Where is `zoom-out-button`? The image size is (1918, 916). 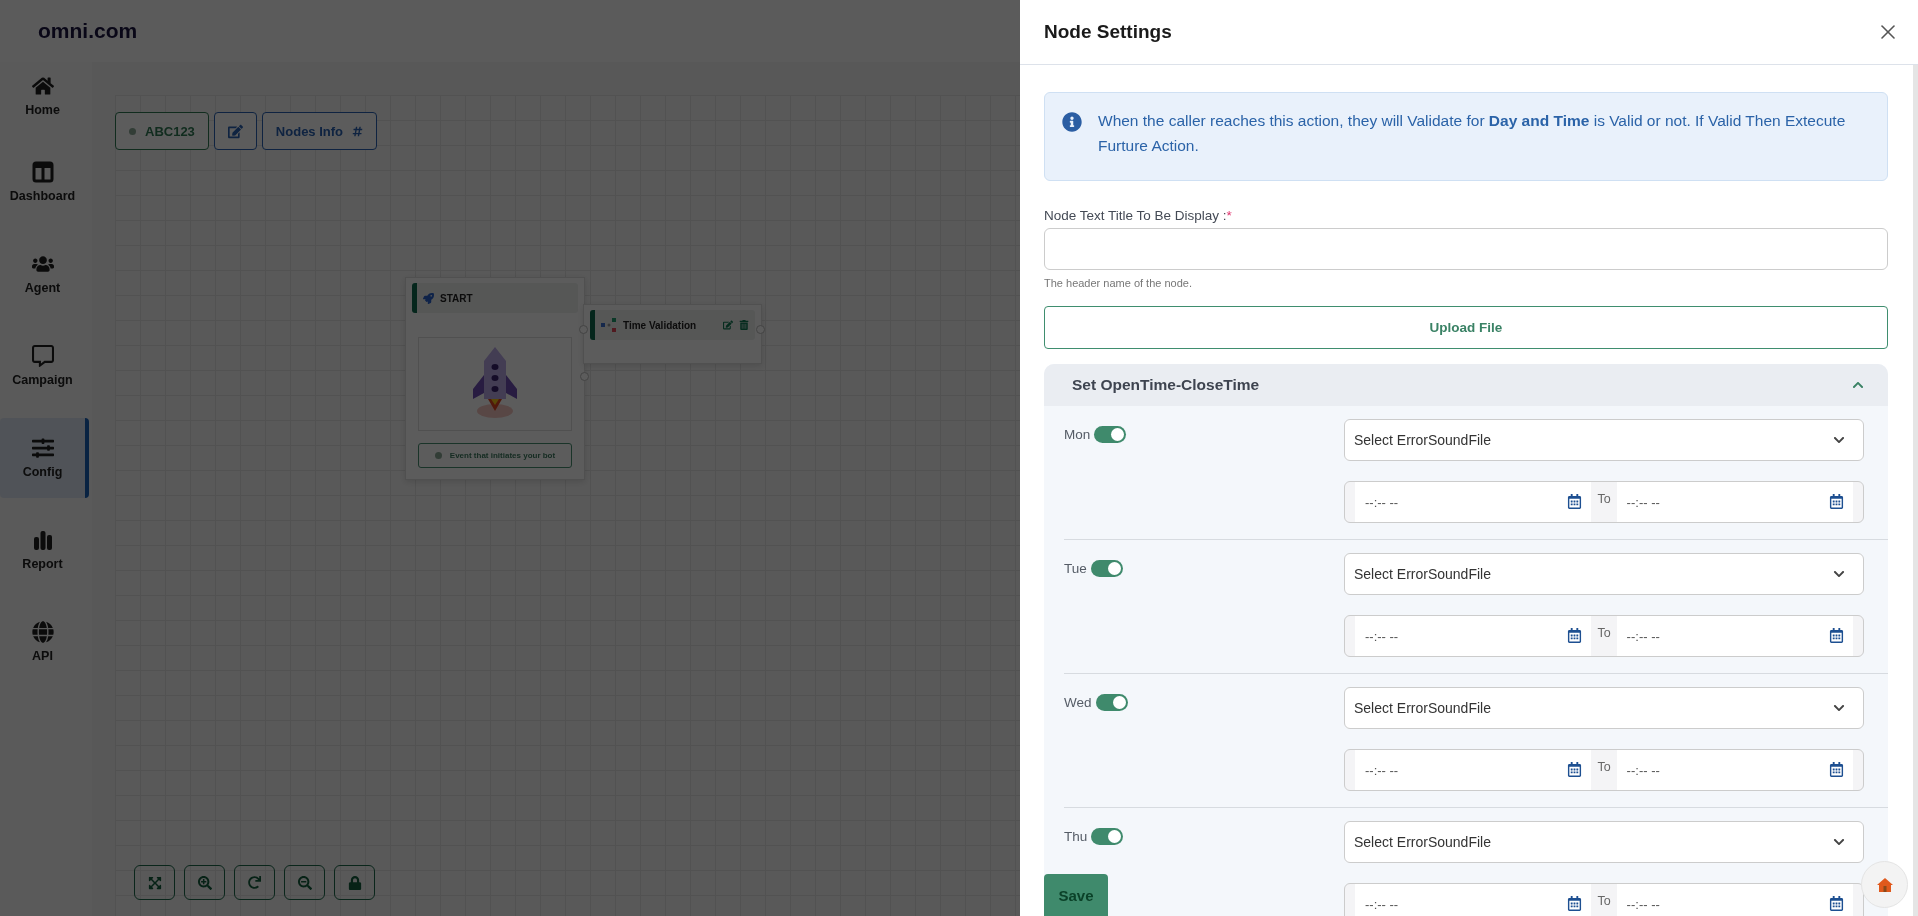
zoom-out-button is located at coordinates (304, 882).